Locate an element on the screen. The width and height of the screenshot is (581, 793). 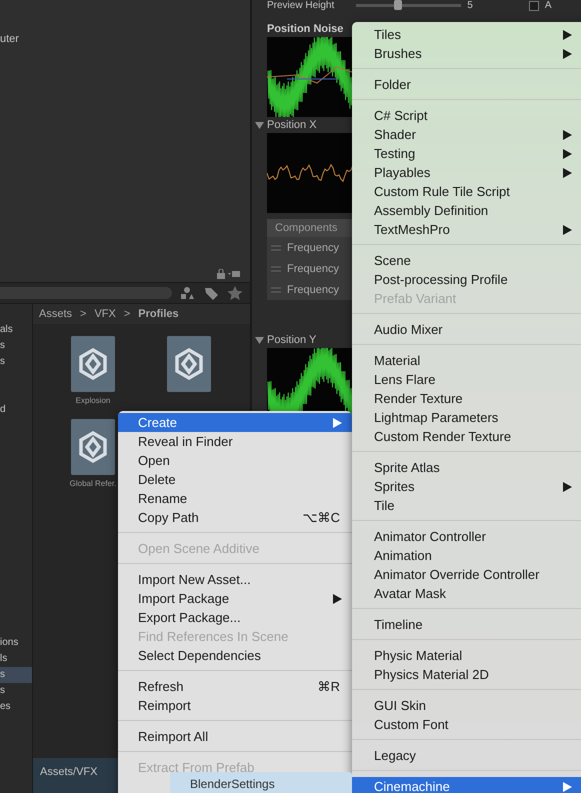
menu-item: Sprites is located at coordinates (466, 486).